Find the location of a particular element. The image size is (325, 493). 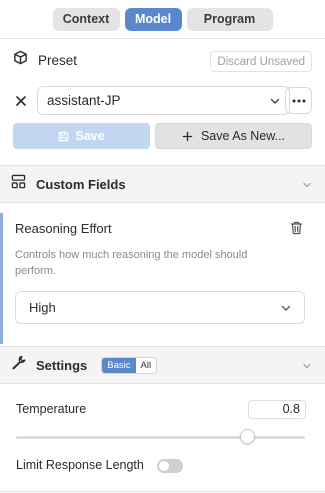

limit-response-length-toggle is located at coordinates (170, 466).